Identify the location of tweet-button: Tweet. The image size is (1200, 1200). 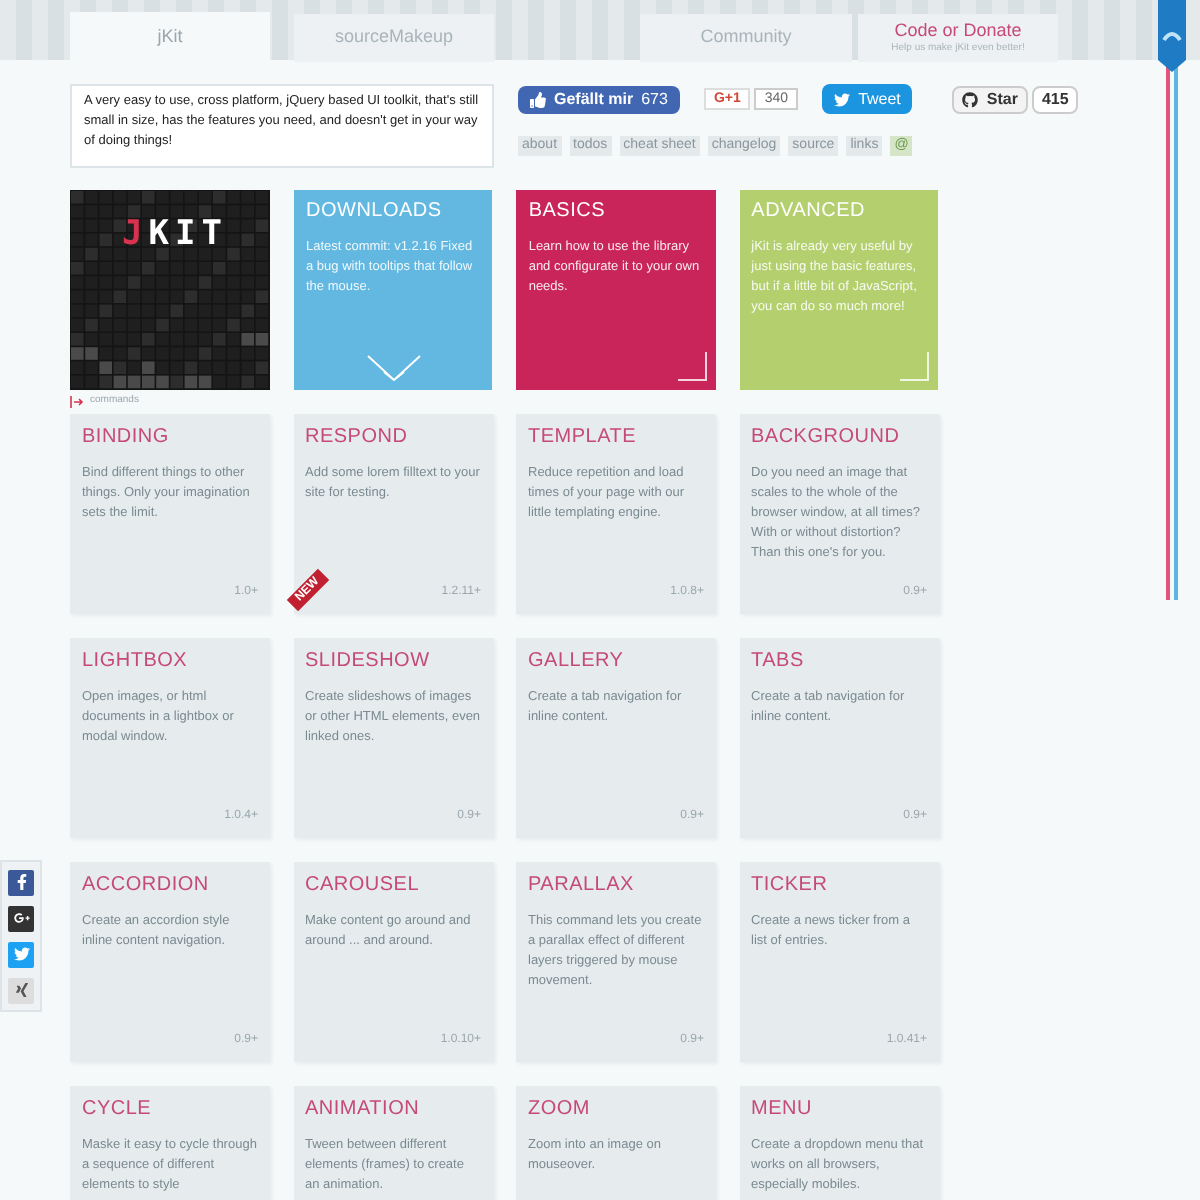
(867, 99).